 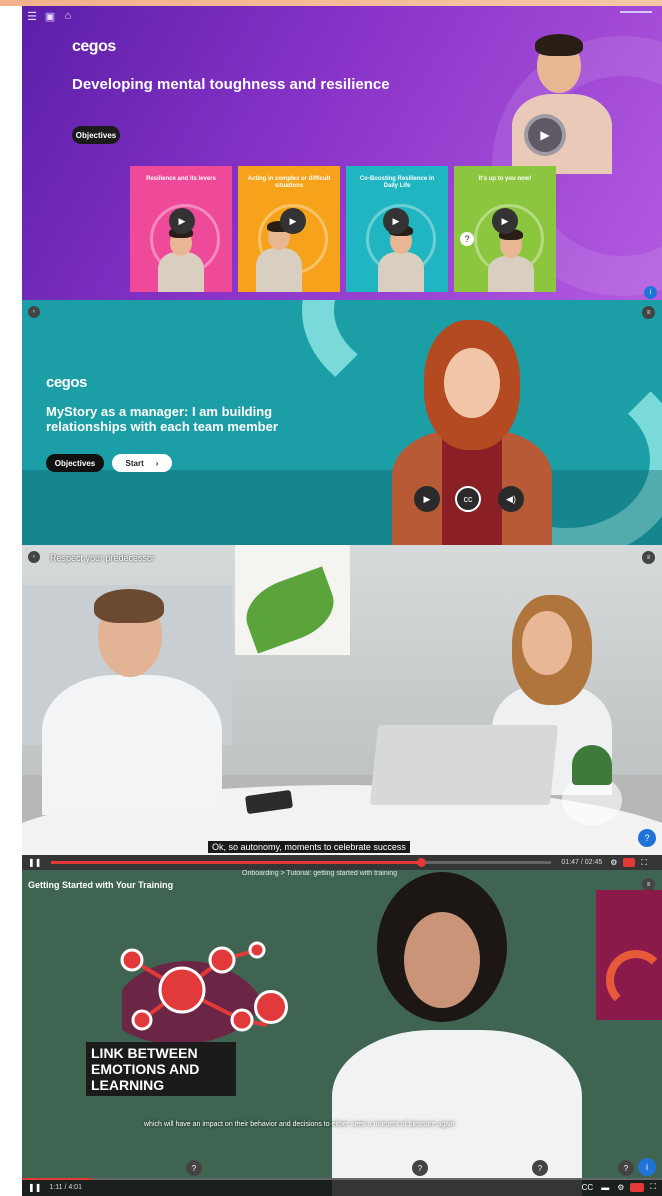 What do you see at coordinates (132, 695) in the screenshot?
I see `man-speaker` at bounding box center [132, 695].